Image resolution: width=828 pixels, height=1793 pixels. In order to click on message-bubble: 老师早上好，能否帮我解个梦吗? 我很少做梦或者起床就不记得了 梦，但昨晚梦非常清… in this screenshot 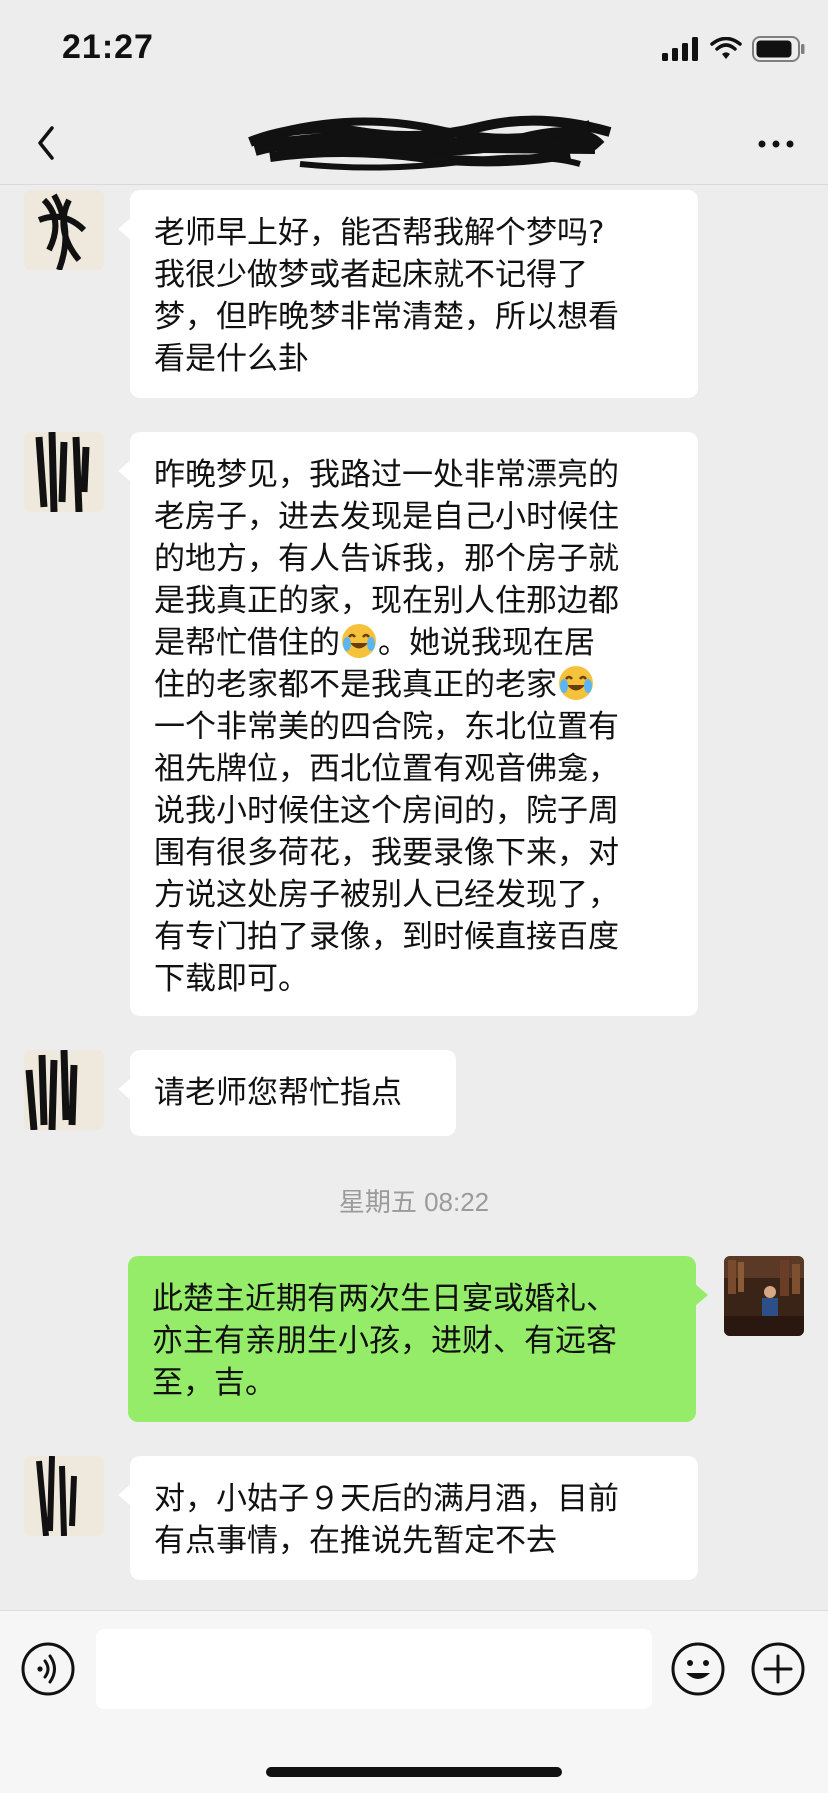, I will do `click(408, 294)`.